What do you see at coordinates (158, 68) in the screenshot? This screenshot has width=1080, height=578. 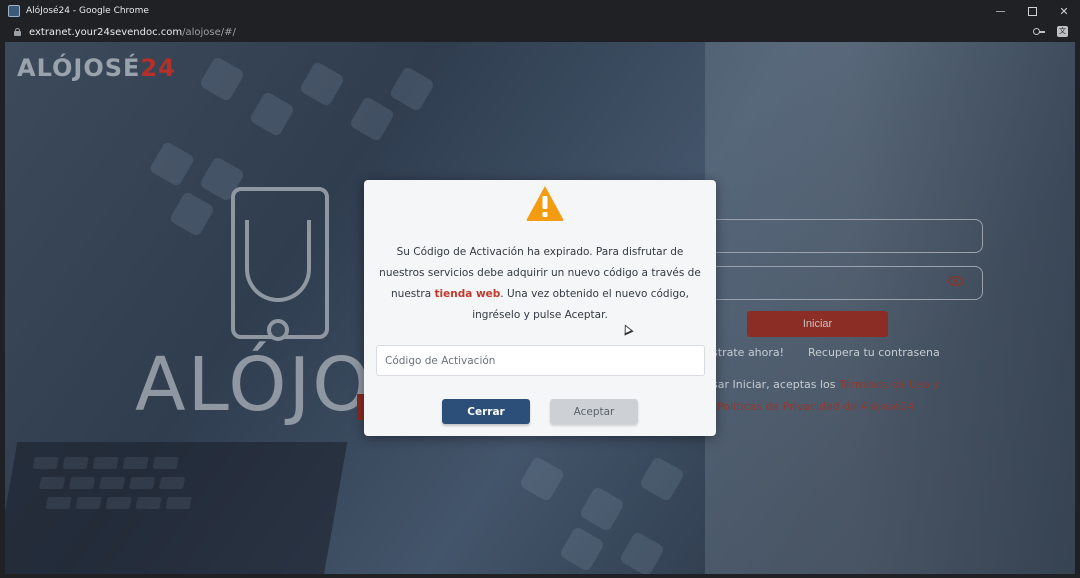 I see `site-logo-number: 24` at bounding box center [158, 68].